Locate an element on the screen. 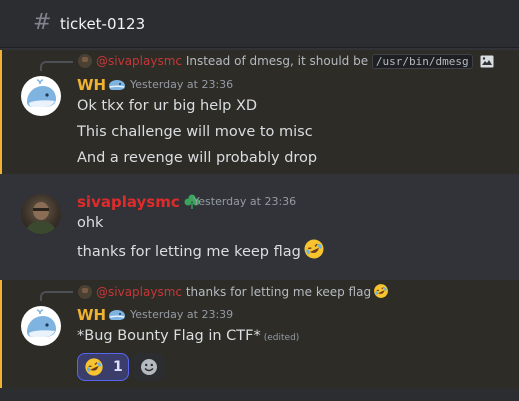 Image resolution: width=519 pixels, height=401 pixels. edited-label: (edited) is located at coordinates (281, 338).